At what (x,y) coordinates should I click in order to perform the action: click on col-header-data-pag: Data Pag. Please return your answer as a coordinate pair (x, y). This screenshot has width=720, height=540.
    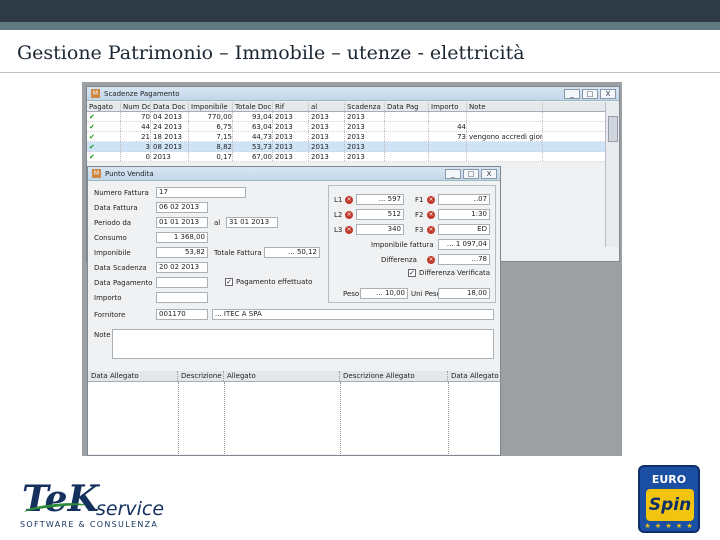
    Looking at the image, I should click on (407, 106).